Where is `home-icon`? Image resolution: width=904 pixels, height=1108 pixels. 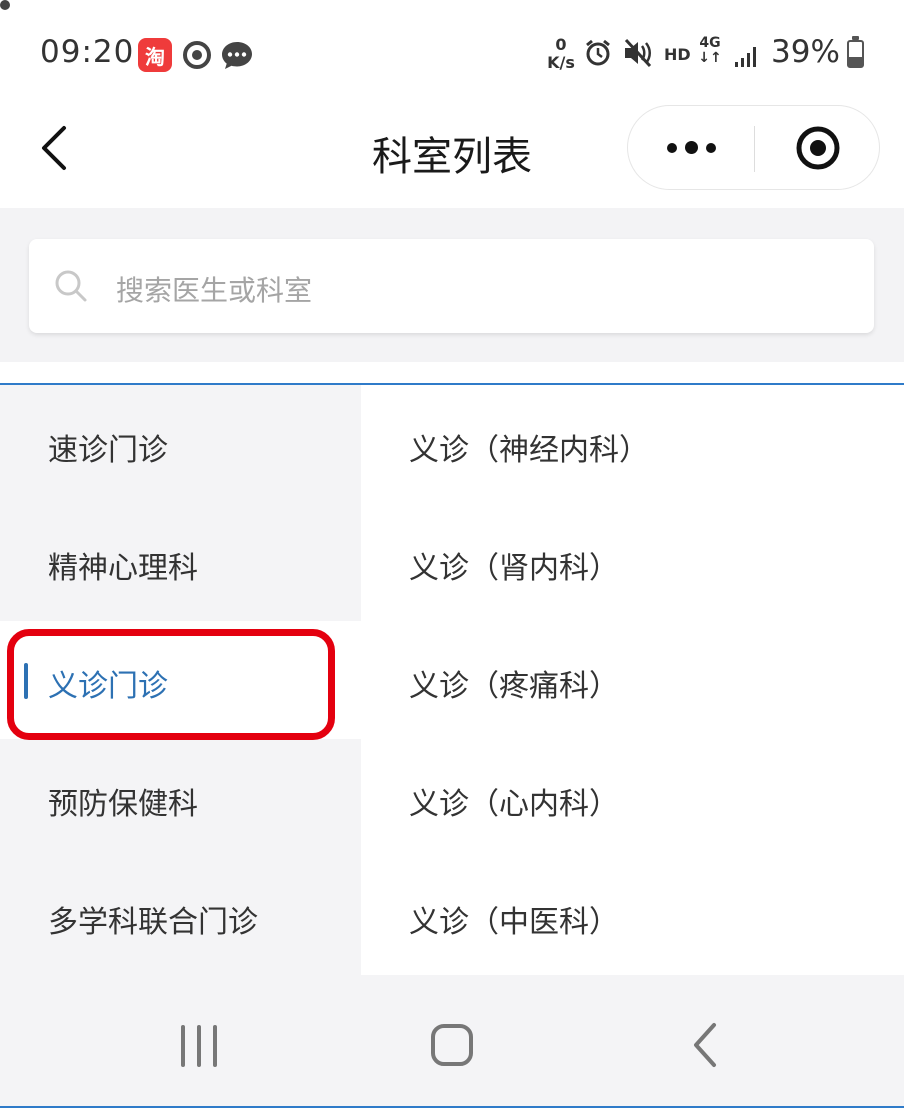
home-icon is located at coordinates (452, 1045).